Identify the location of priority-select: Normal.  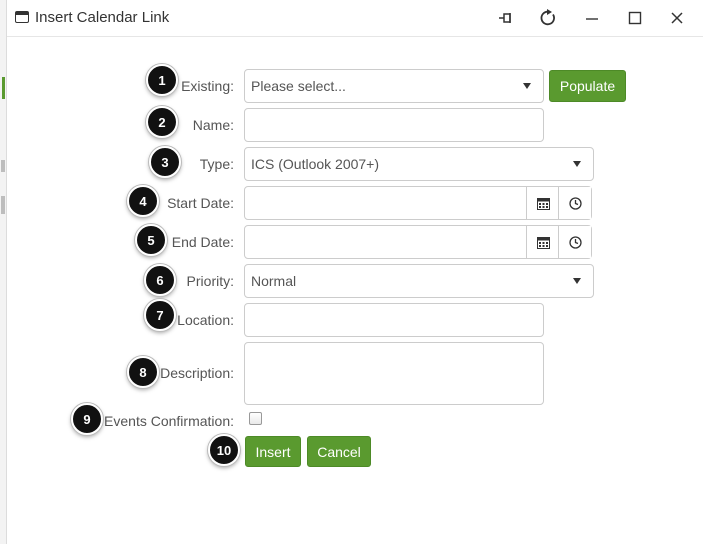
(419, 281).